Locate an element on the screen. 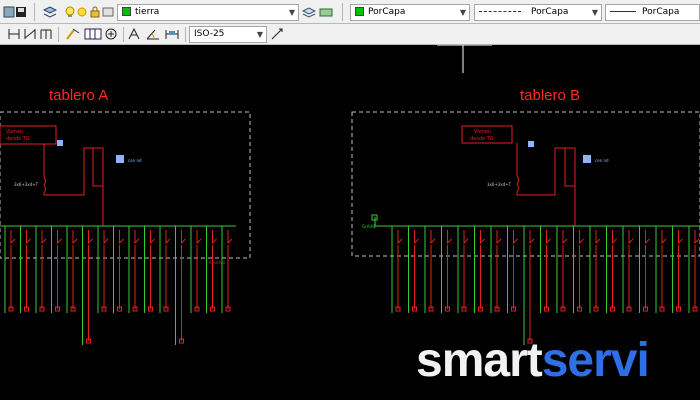  tolerance-icon is located at coordinates (93, 34).